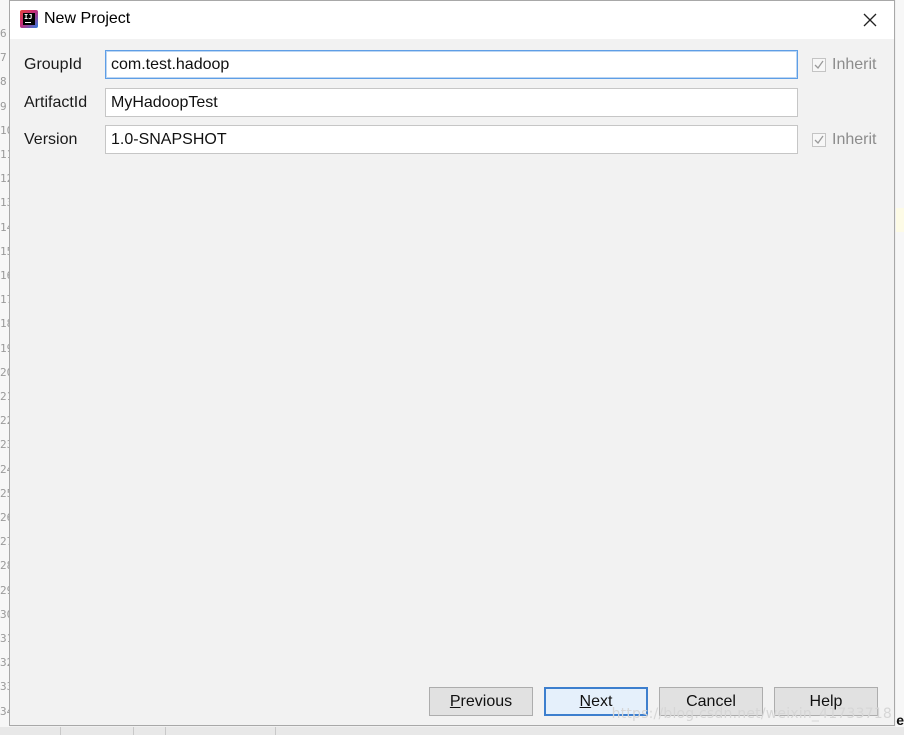 This screenshot has height=735, width=904. Describe the element at coordinates (29, 19) in the screenshot. I see `intellij-idea-icon: IJ` at that location.